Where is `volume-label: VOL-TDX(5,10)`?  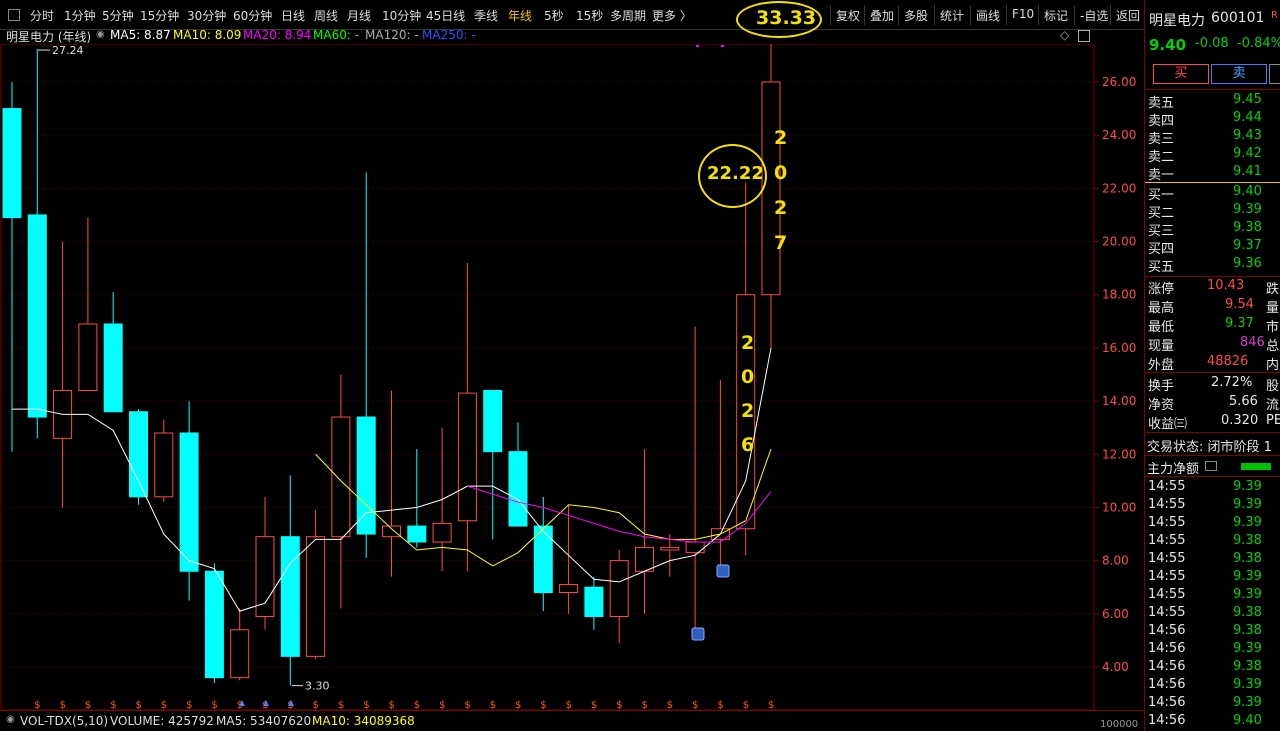 volume-label: VOL-TDX(5,10) is located at coordinates (64, 721).